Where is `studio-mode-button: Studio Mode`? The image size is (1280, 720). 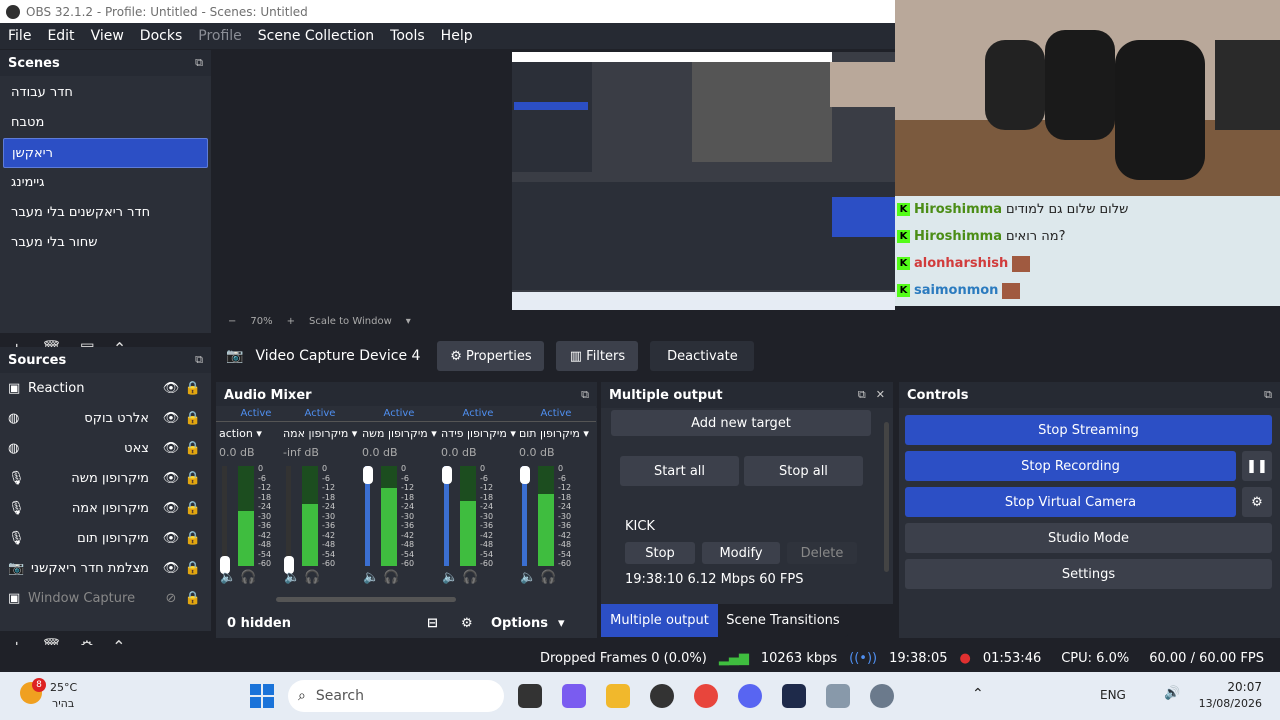
studio-mode-button: Studio Mode is located at coordinates (1088, 538).